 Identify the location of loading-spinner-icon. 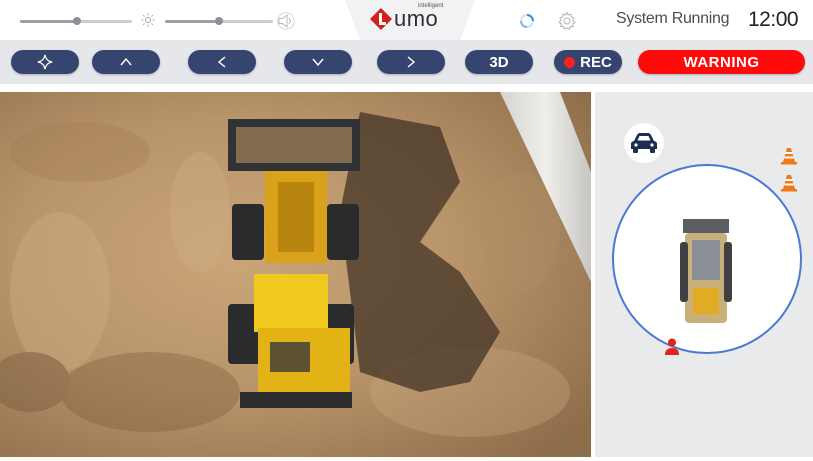
(527, 21).